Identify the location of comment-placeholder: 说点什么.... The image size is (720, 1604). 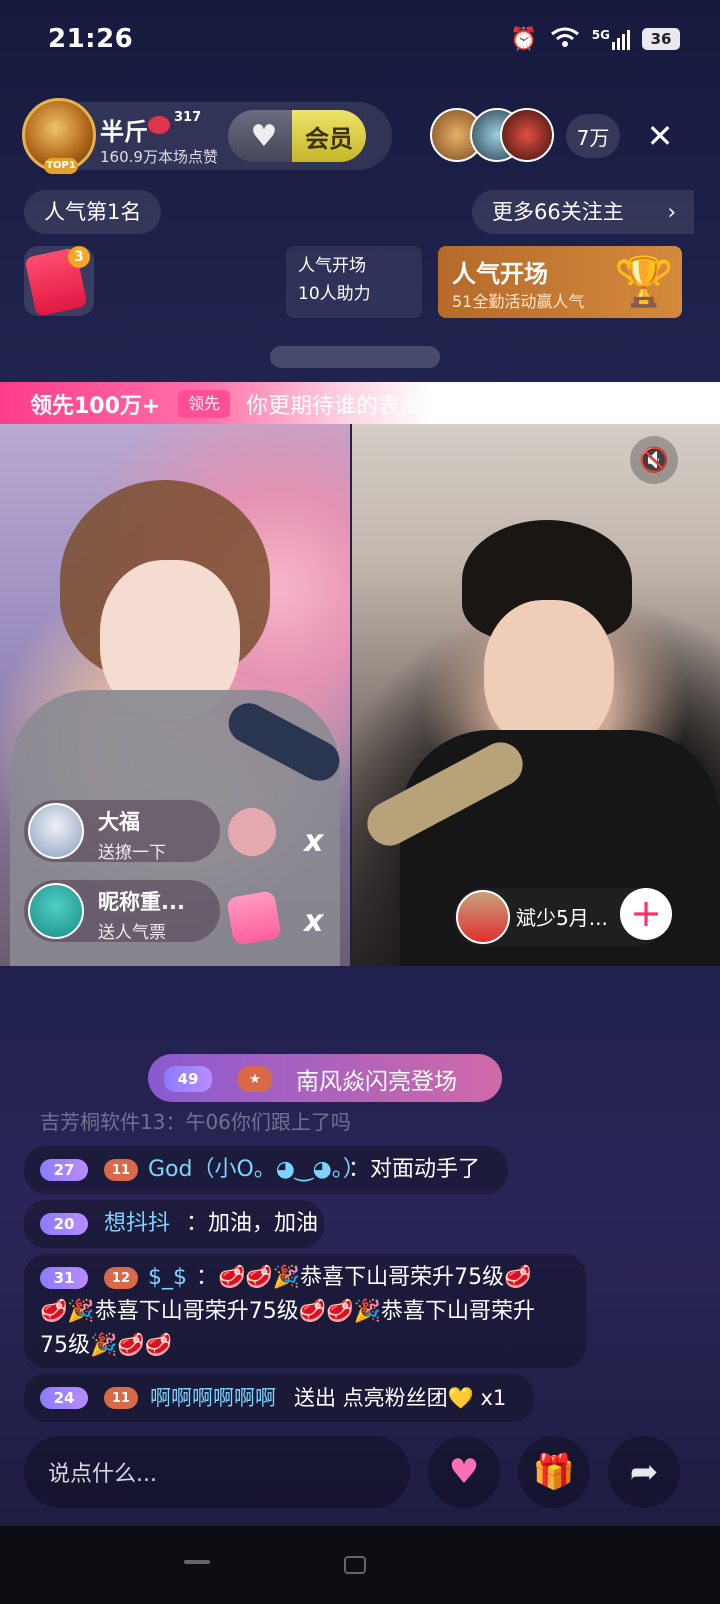
(102, 1474).